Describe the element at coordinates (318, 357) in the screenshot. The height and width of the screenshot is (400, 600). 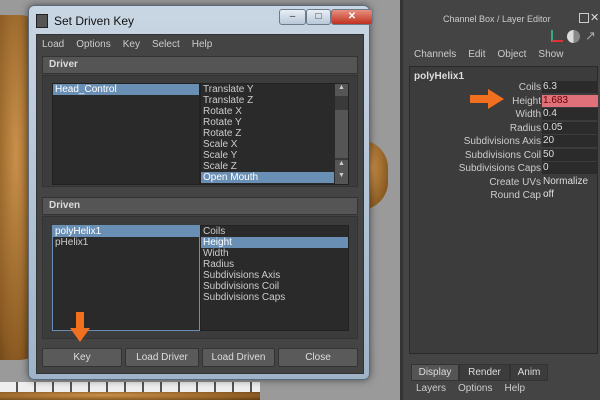
I see `close-button: Close` at that location.